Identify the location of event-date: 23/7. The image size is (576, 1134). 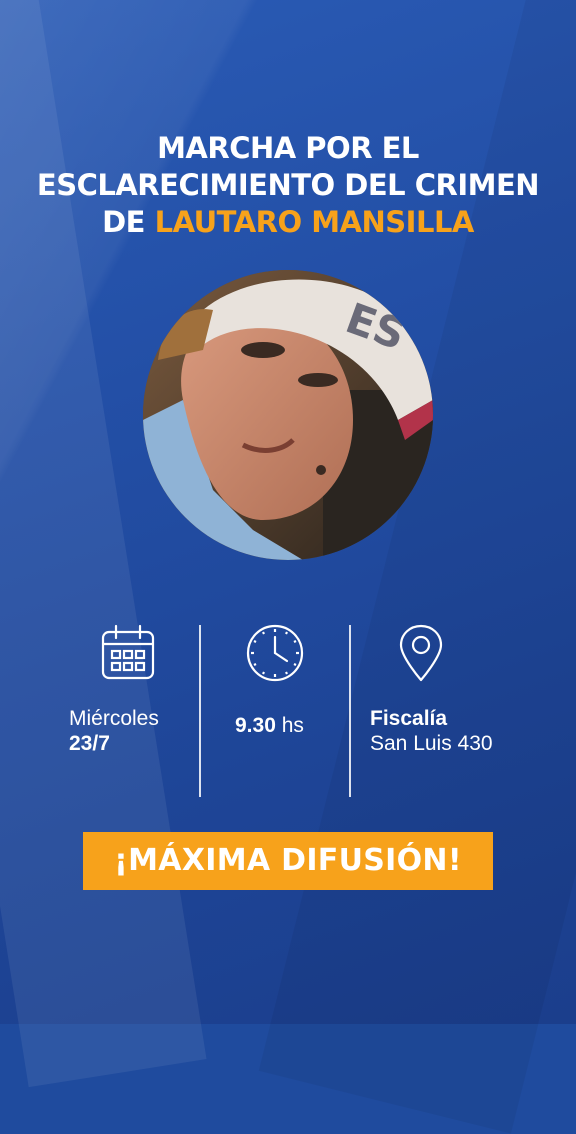
(89, 743).